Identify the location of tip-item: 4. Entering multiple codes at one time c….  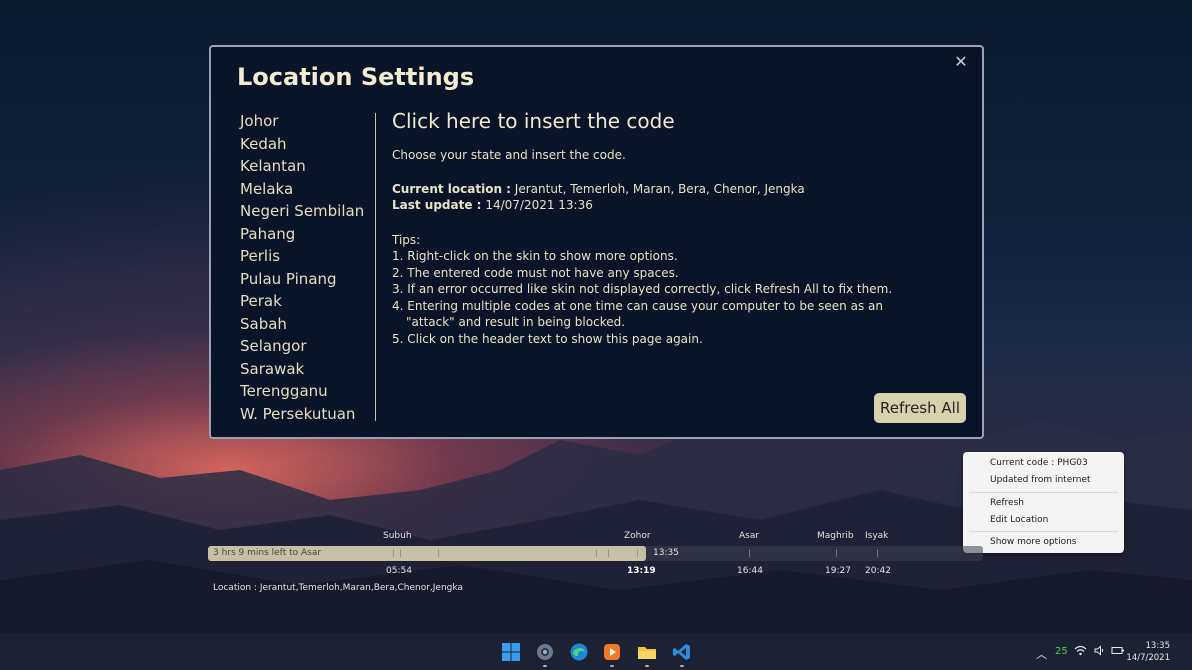
(637, 305).